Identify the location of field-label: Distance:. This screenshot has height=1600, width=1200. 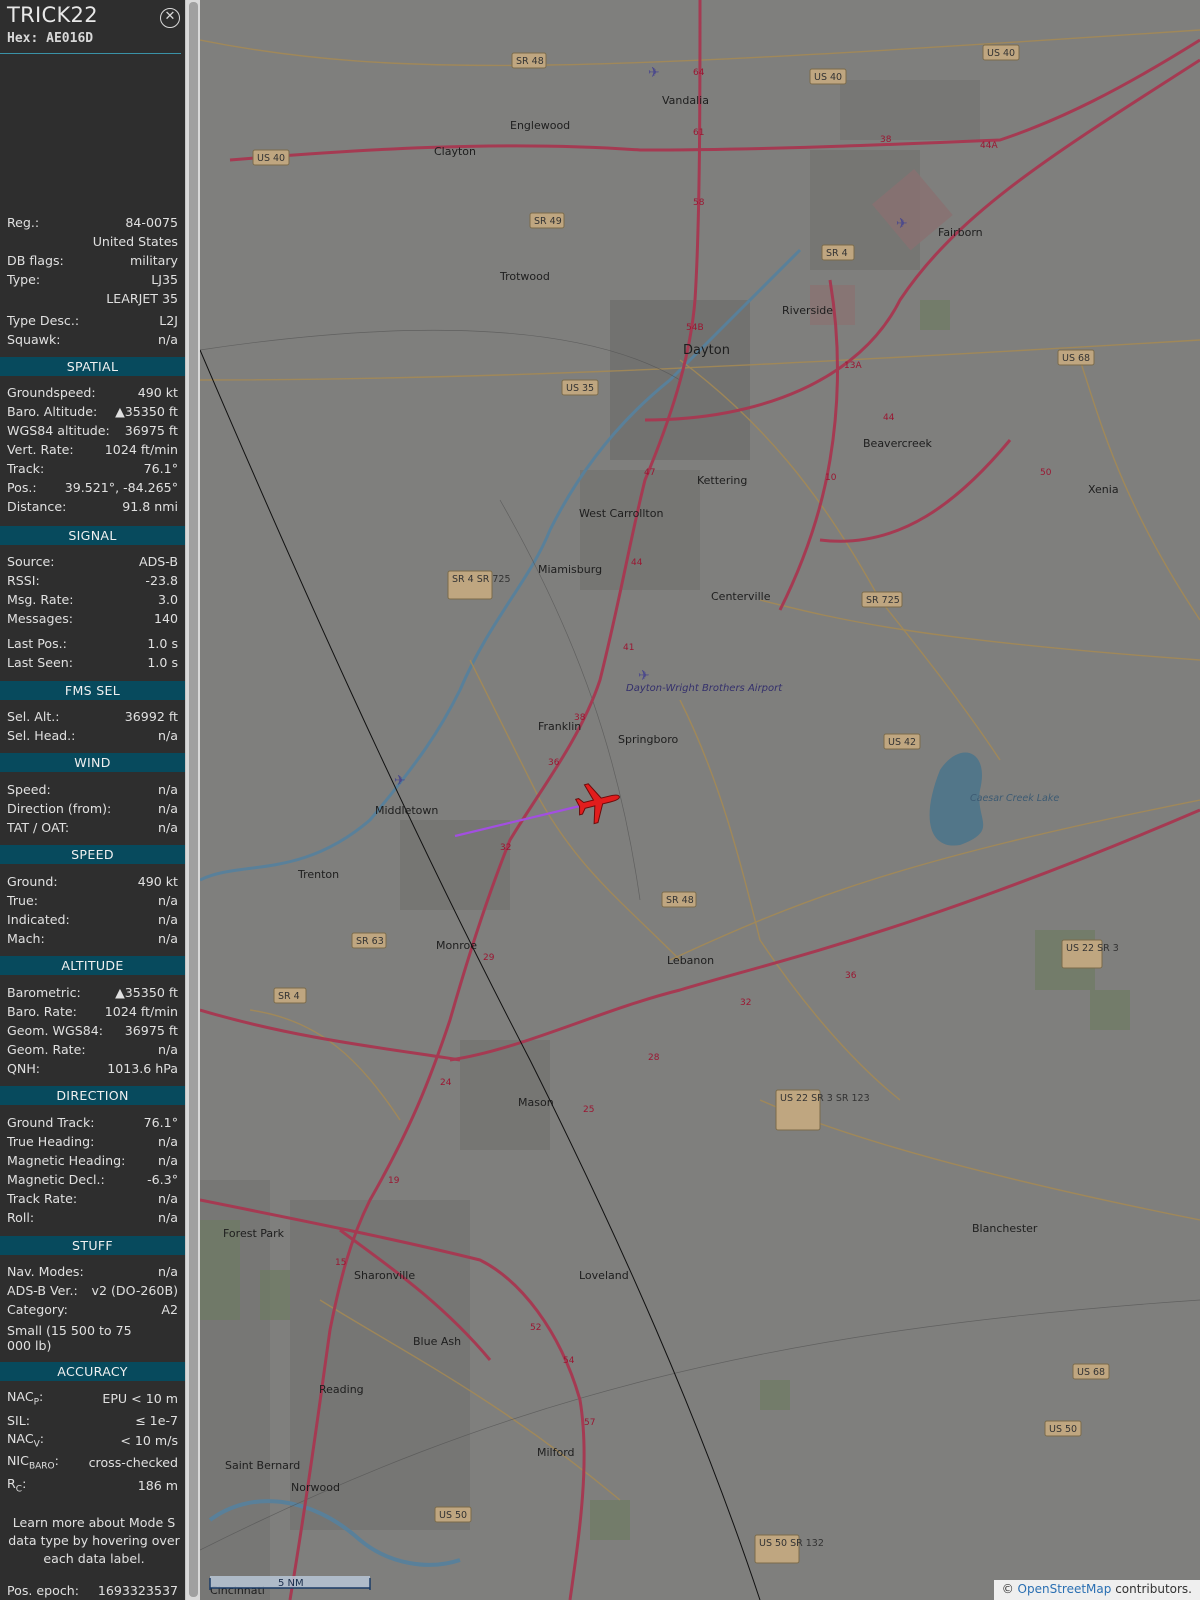
(36, 506).